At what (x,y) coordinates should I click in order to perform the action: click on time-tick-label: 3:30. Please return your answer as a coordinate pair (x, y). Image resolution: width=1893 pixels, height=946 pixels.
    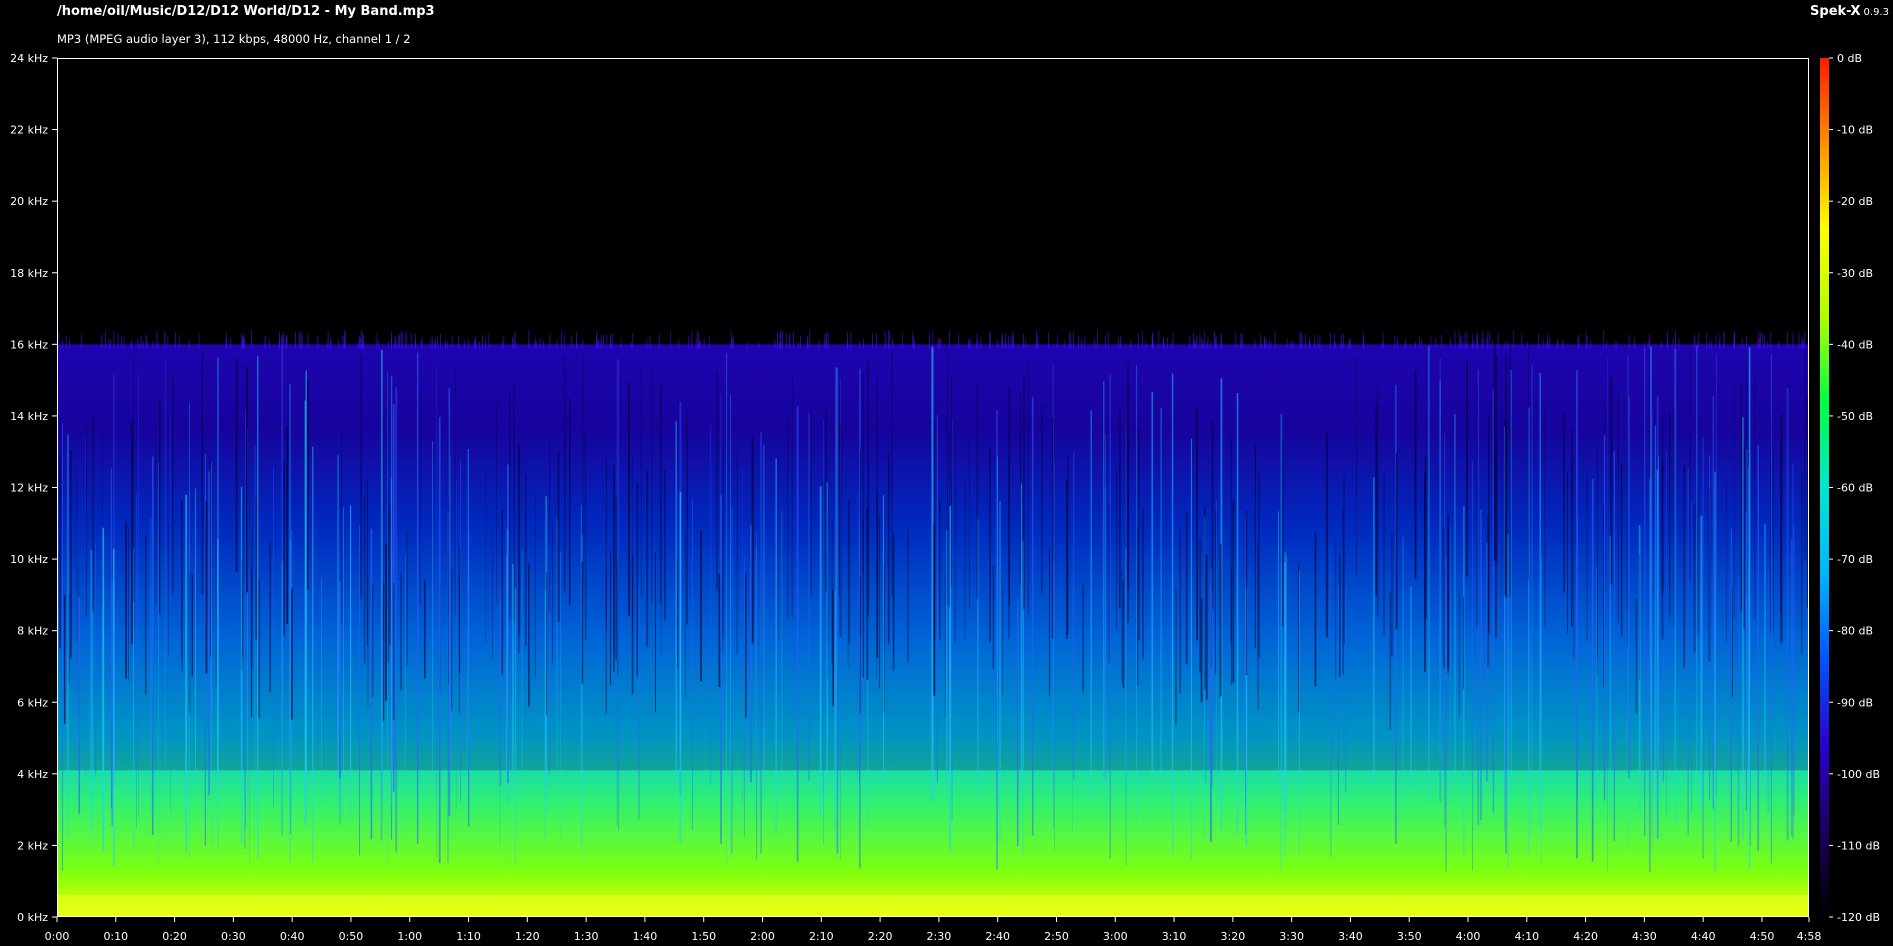
    Looking at the image, I should click on (1291, 936).